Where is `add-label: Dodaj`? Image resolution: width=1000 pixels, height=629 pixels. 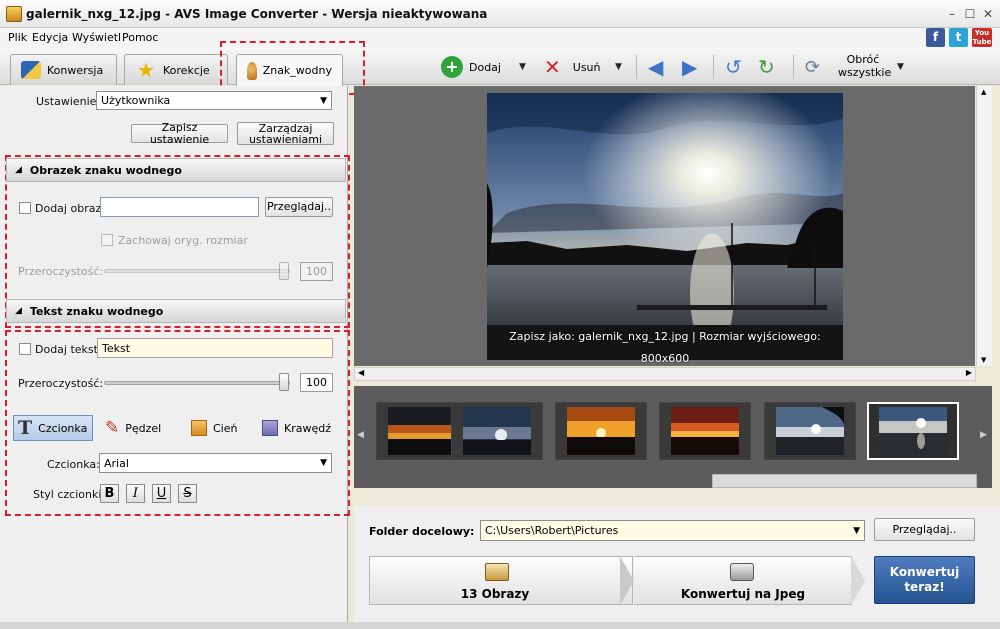 add-label: Dodaj is located at coordinates (485, 67).